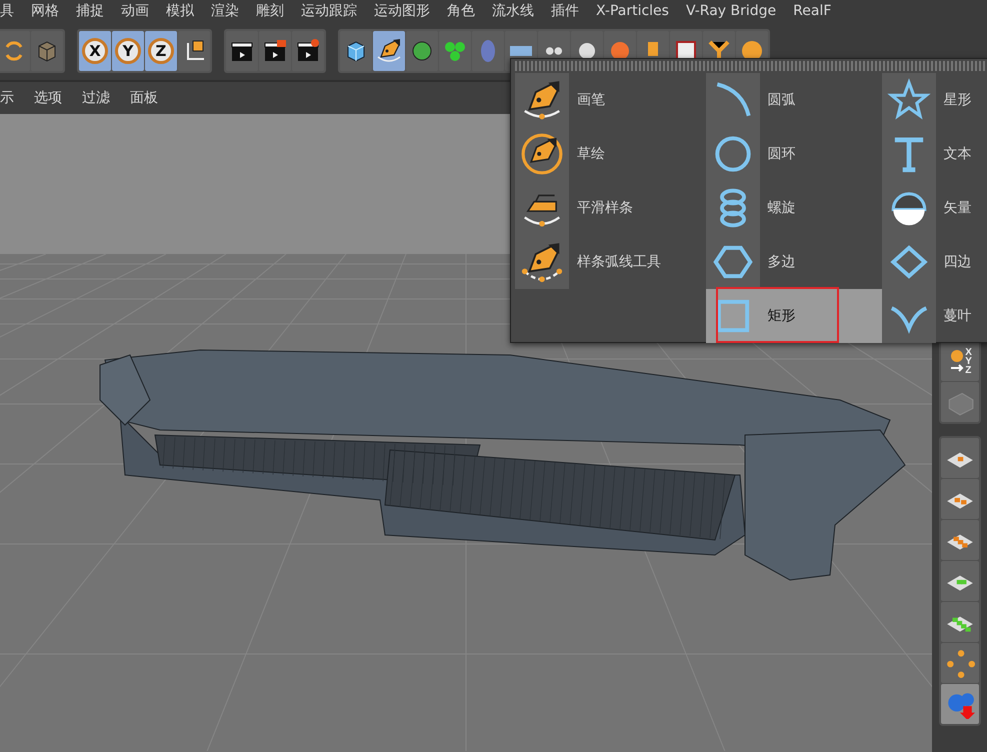 The image size is (987, 752). I want to click on menu-item: 角色, so click(461, 11).